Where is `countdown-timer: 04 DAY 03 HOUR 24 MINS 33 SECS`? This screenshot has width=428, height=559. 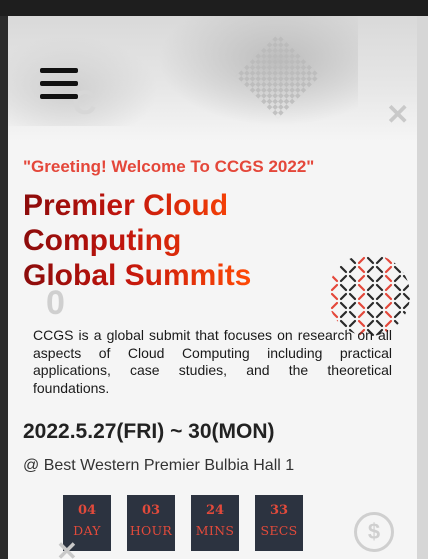 countdown-timer: 04 DAY 03 HOUR 24 MINS 33 SECS is located at coordinates (183, 523).